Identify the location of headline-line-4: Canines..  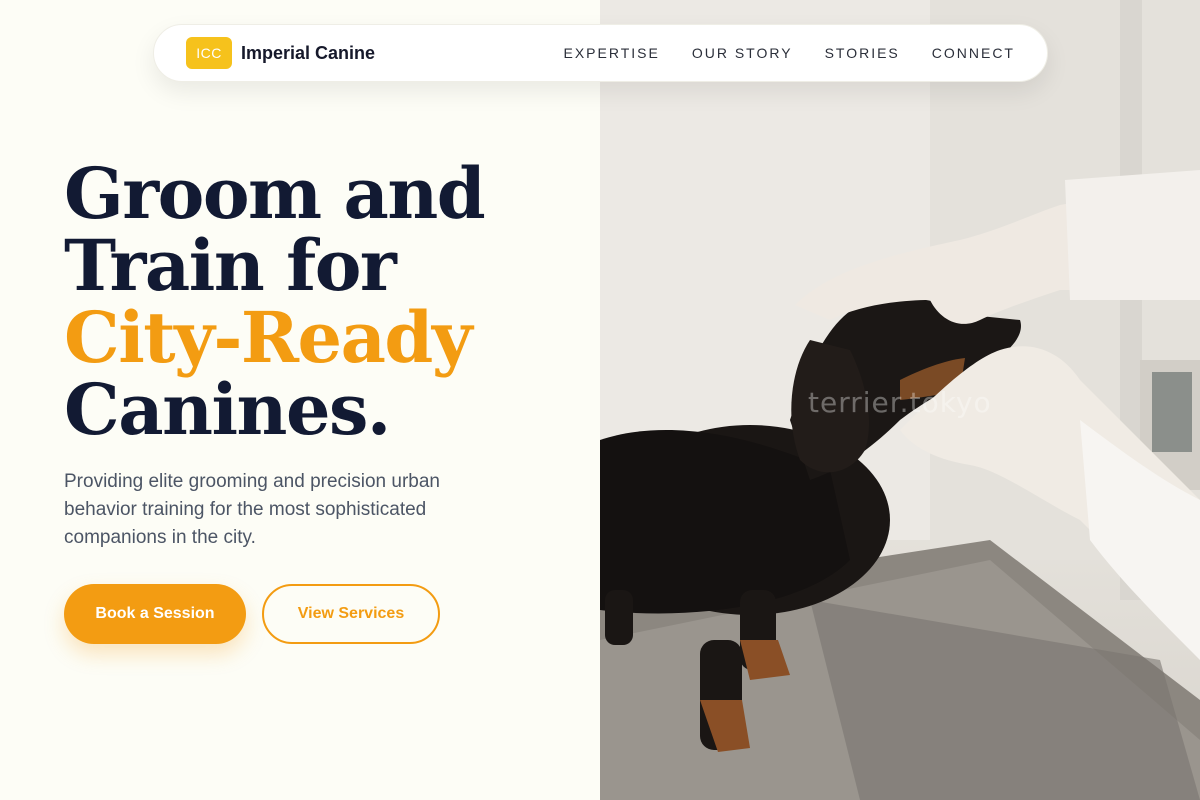
(227, 409).